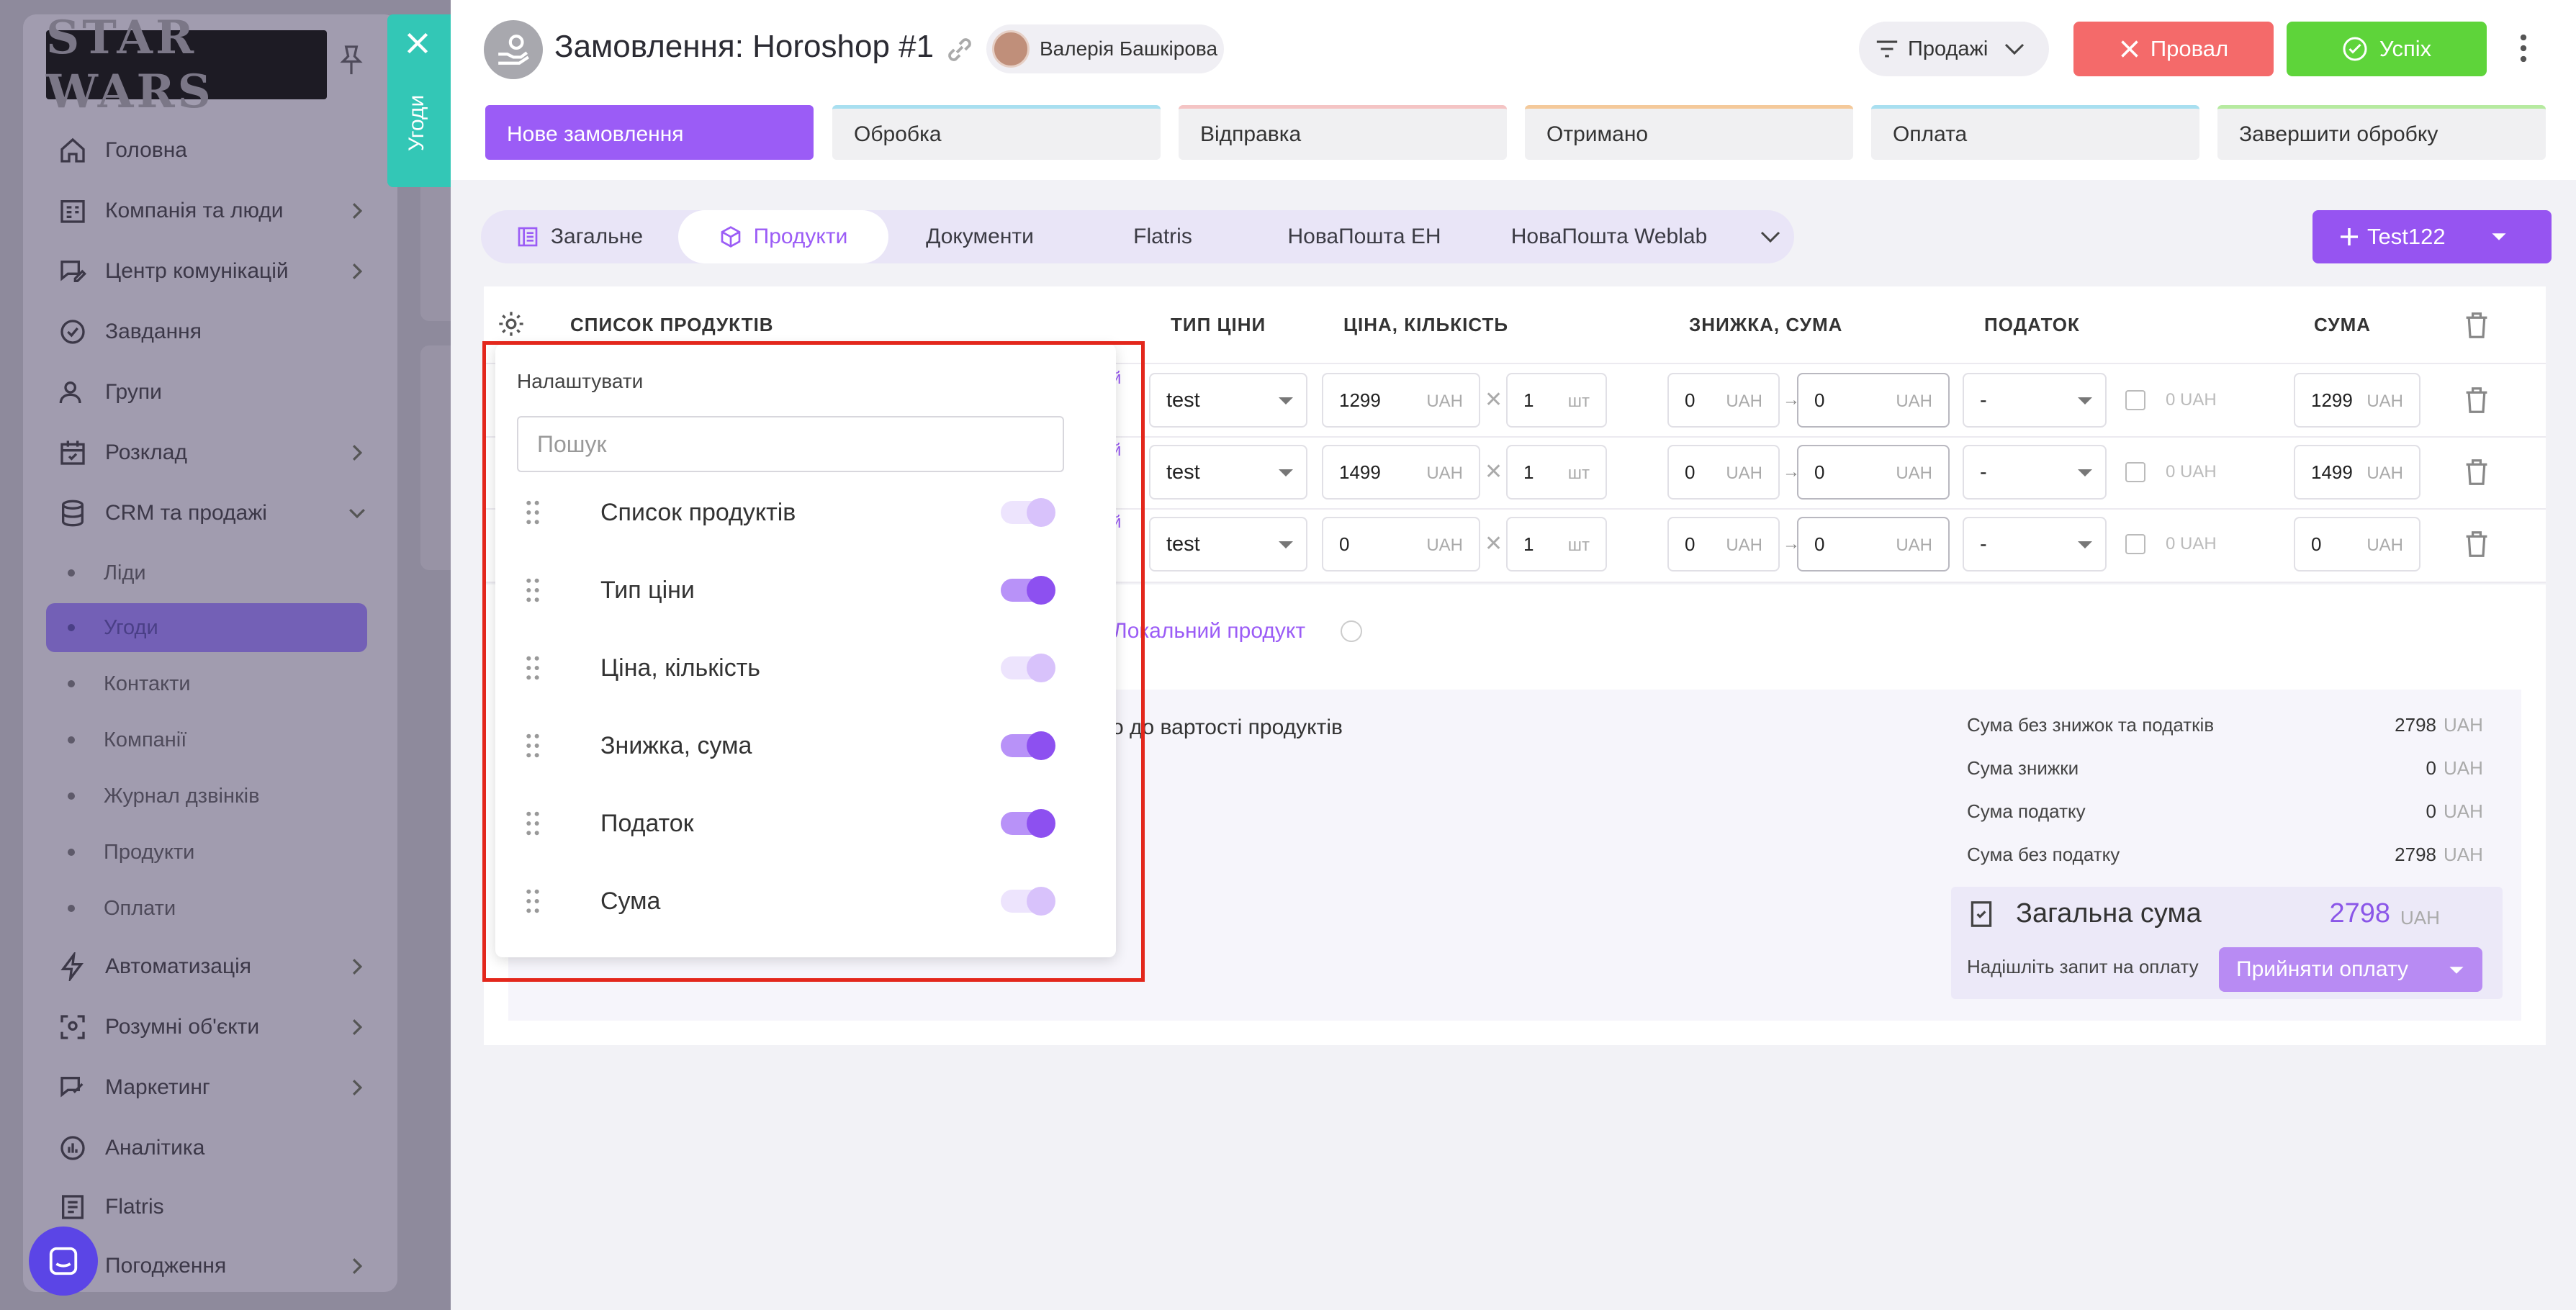 Image resolution: width=2576 pixels, height=1310 pixels. Describe the element at coordinates (813, 661) in the screenshot. I see `highlight-frame` at that location.